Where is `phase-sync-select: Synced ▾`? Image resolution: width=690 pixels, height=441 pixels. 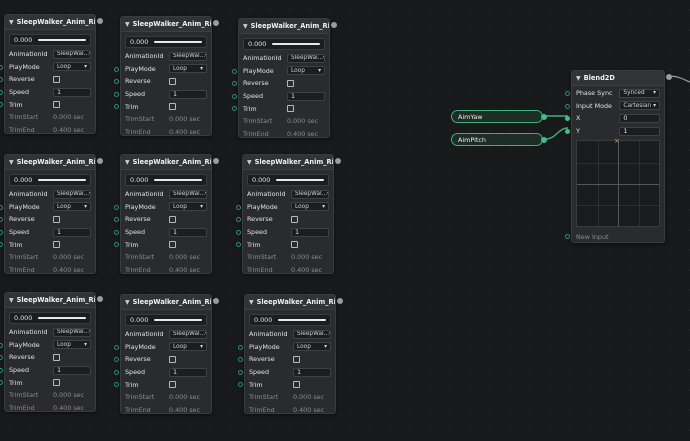 phase-sync-select: Synced ▾ is located at coordinates (639, 93).